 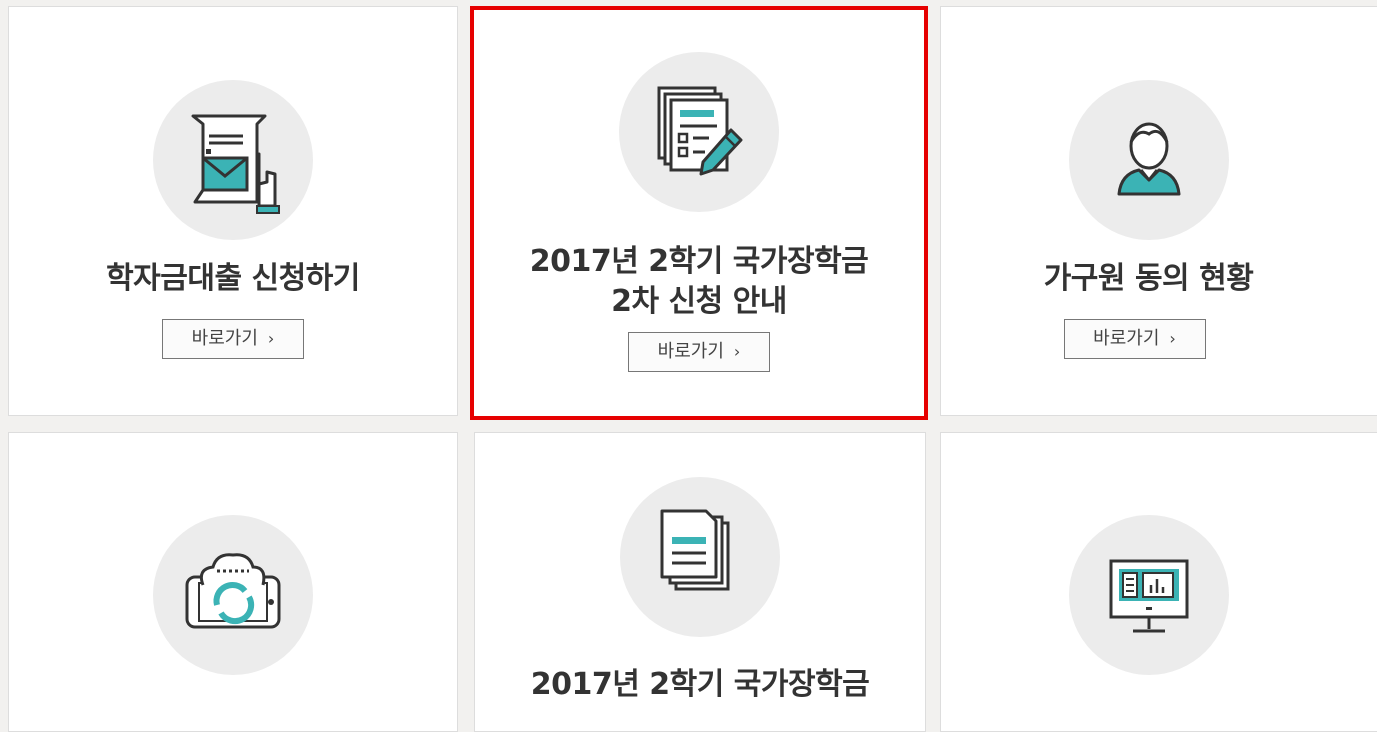 I want to click on document-edit-icon, so click(x=699, y=132).